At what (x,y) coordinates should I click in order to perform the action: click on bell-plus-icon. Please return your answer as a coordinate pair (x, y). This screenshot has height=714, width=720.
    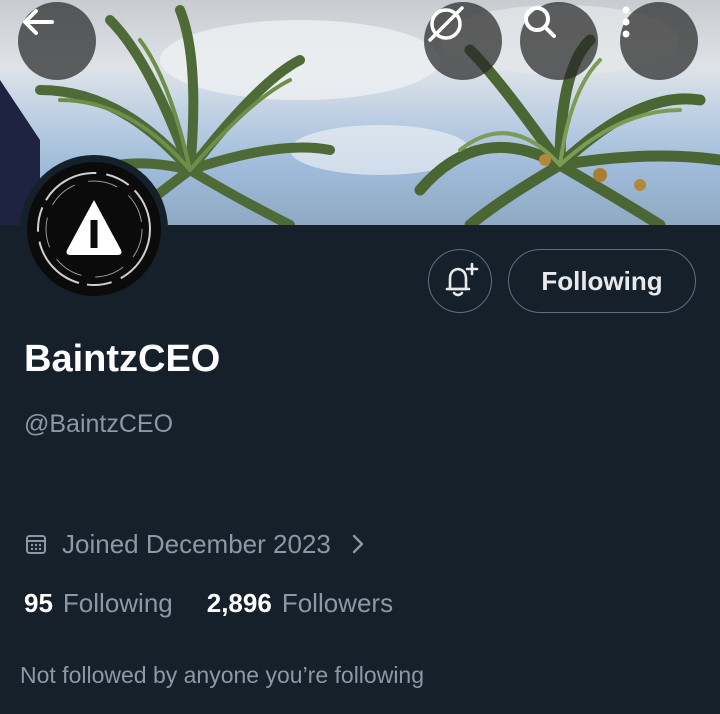
    Looking at the image, I should click on (462, 279).